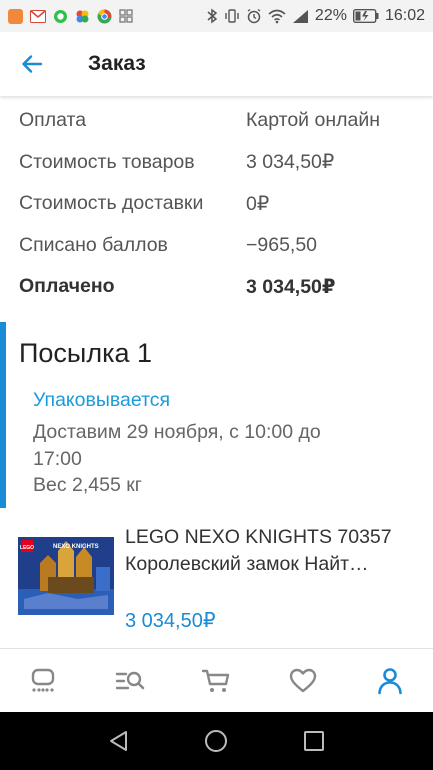 This screenshot has height=770, width=433. I want to click on square-recents-icon, so click(314, 741).